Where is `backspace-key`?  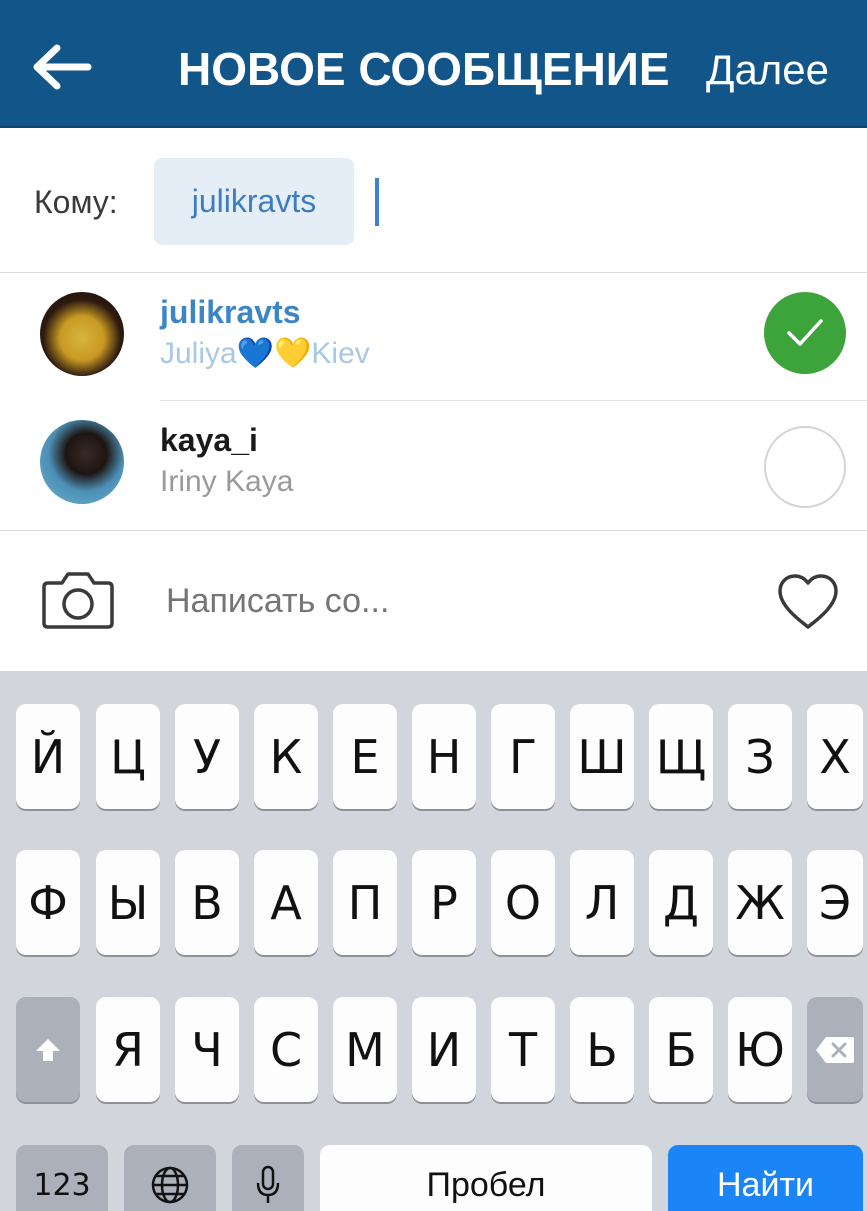 backspace-key is located at coordinates (835, 1049).